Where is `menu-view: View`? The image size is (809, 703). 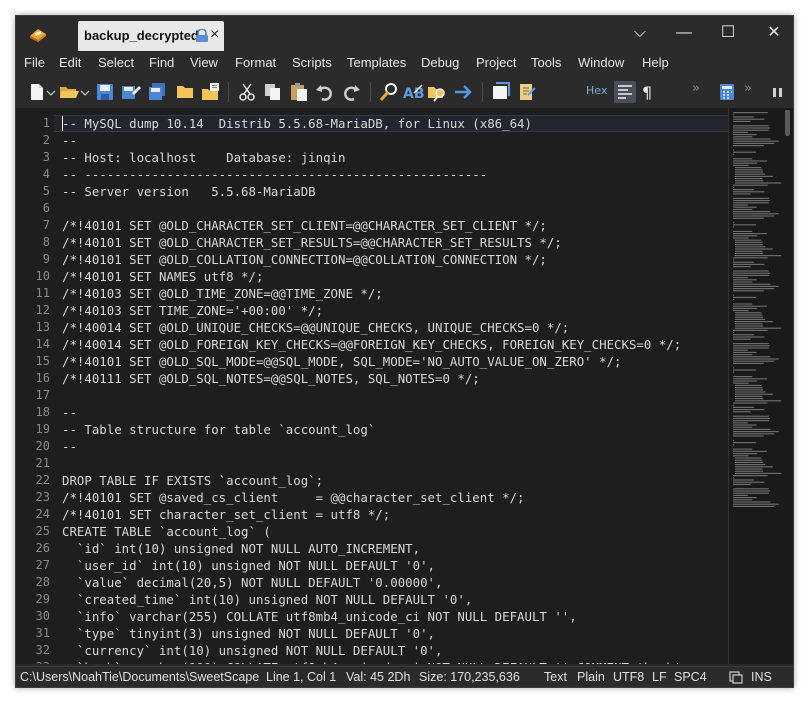
menu-view: View is located at coordinates (204, 62).